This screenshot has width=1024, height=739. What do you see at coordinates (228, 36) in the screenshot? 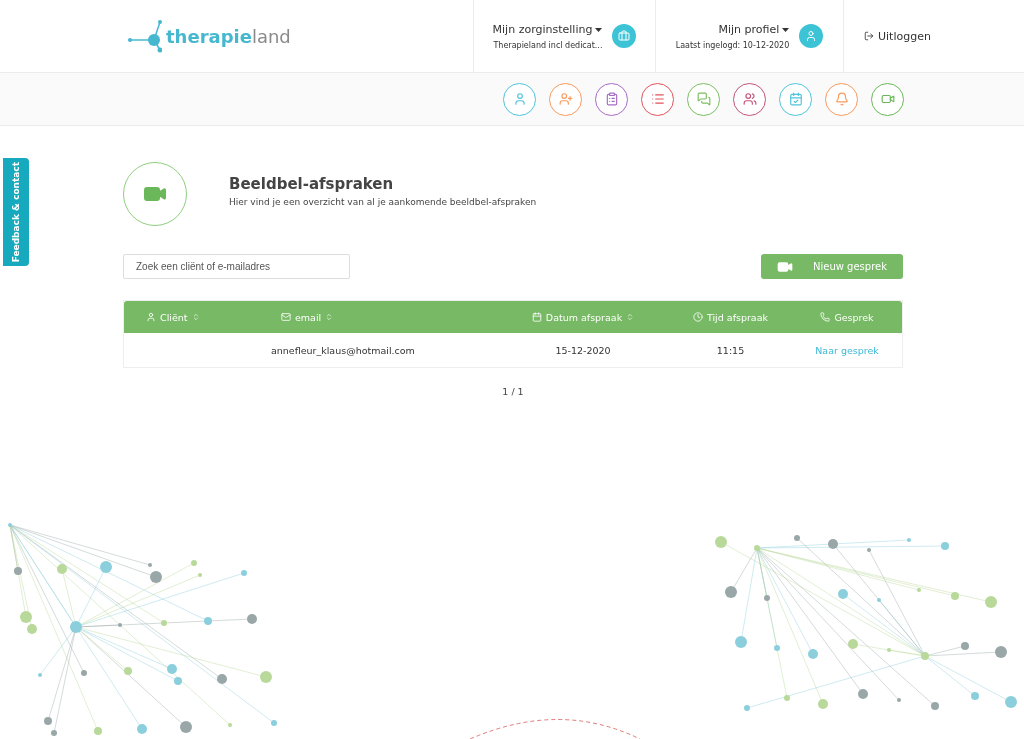
I see `logo-text: therapieland` at bounding box center [228, 36].